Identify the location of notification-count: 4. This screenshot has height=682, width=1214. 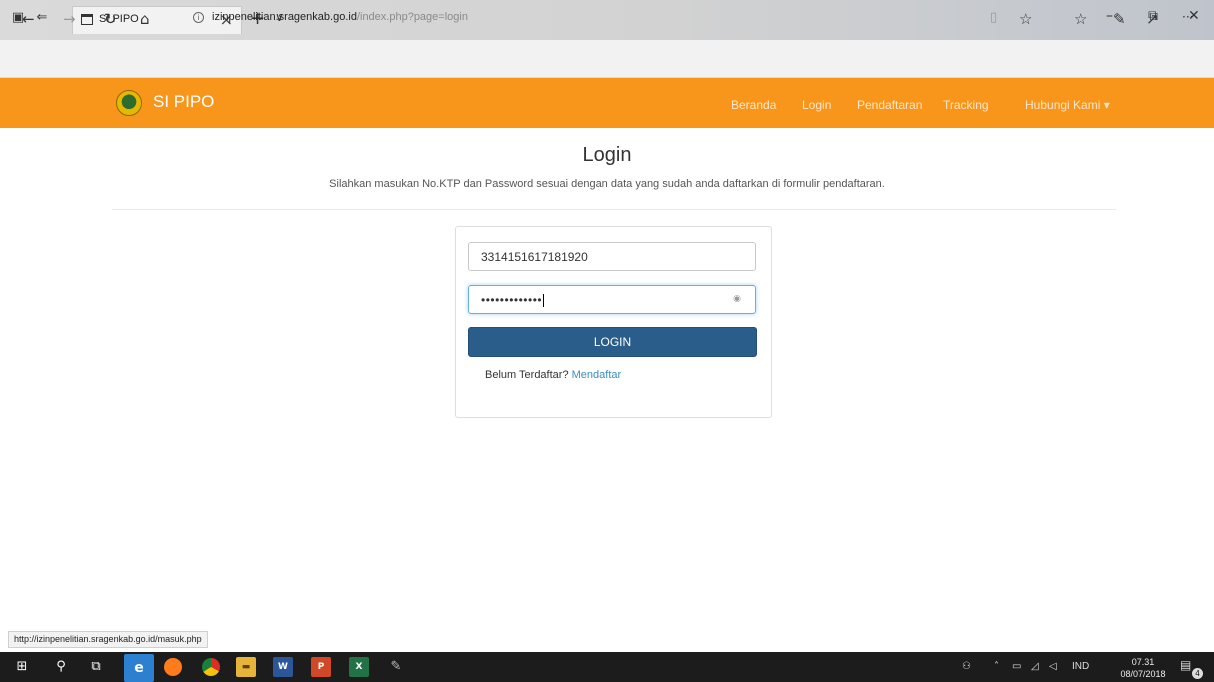
(1197, 673).